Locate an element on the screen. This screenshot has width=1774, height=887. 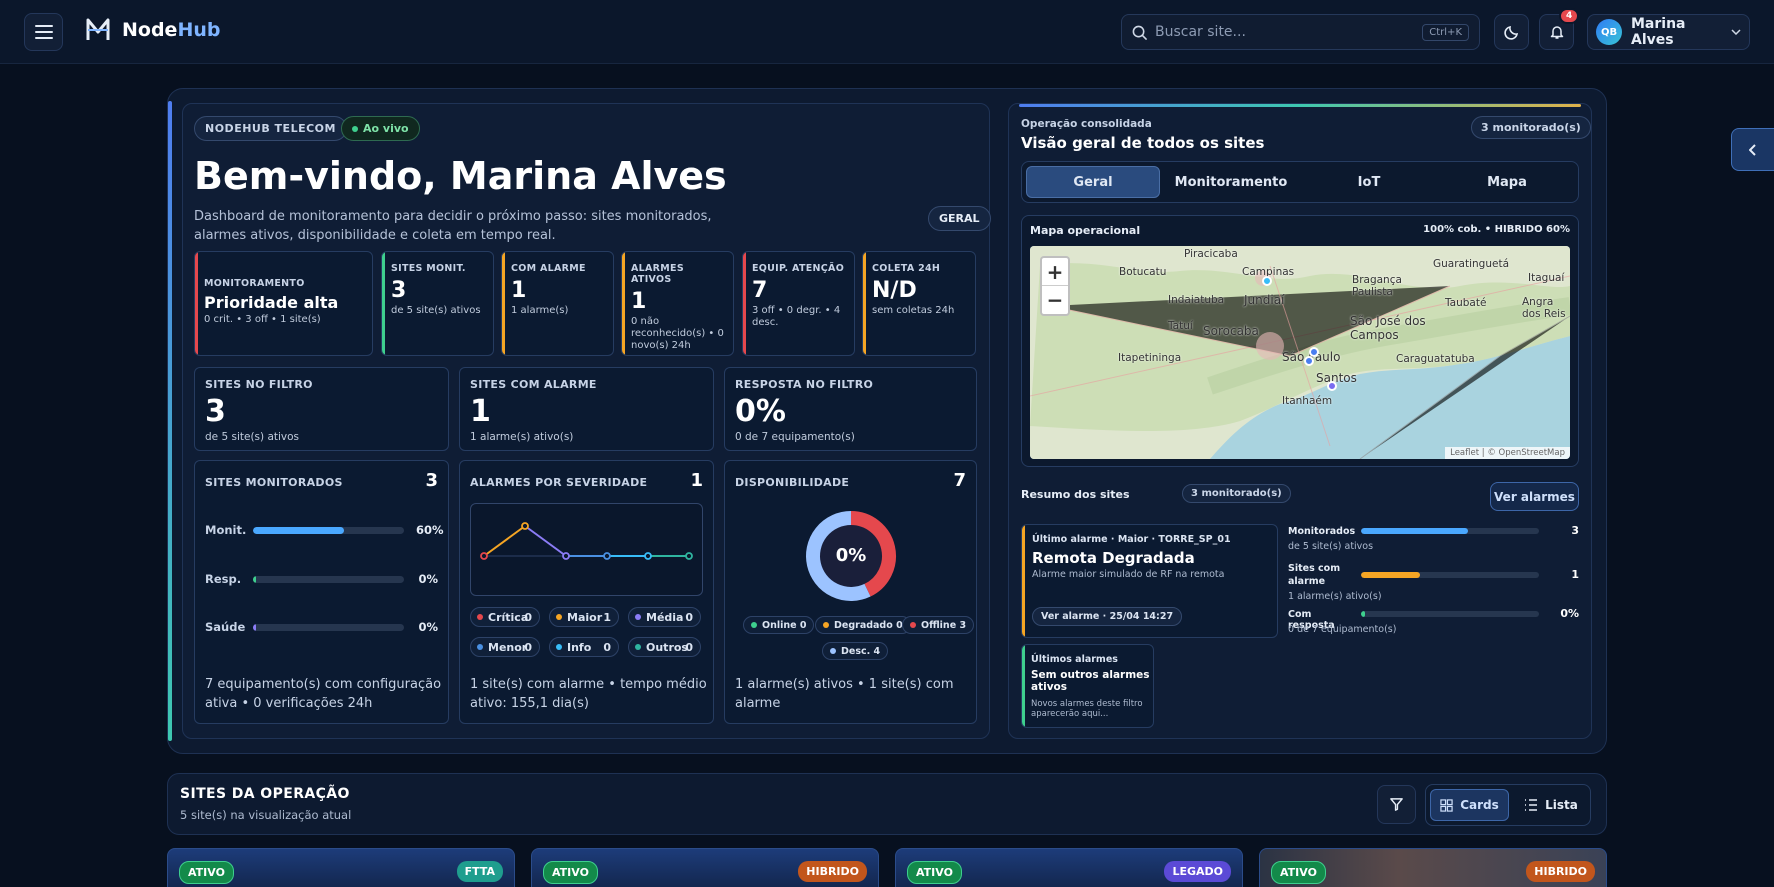
severity-chip: Média 0 is located at coordinates (664, 617).